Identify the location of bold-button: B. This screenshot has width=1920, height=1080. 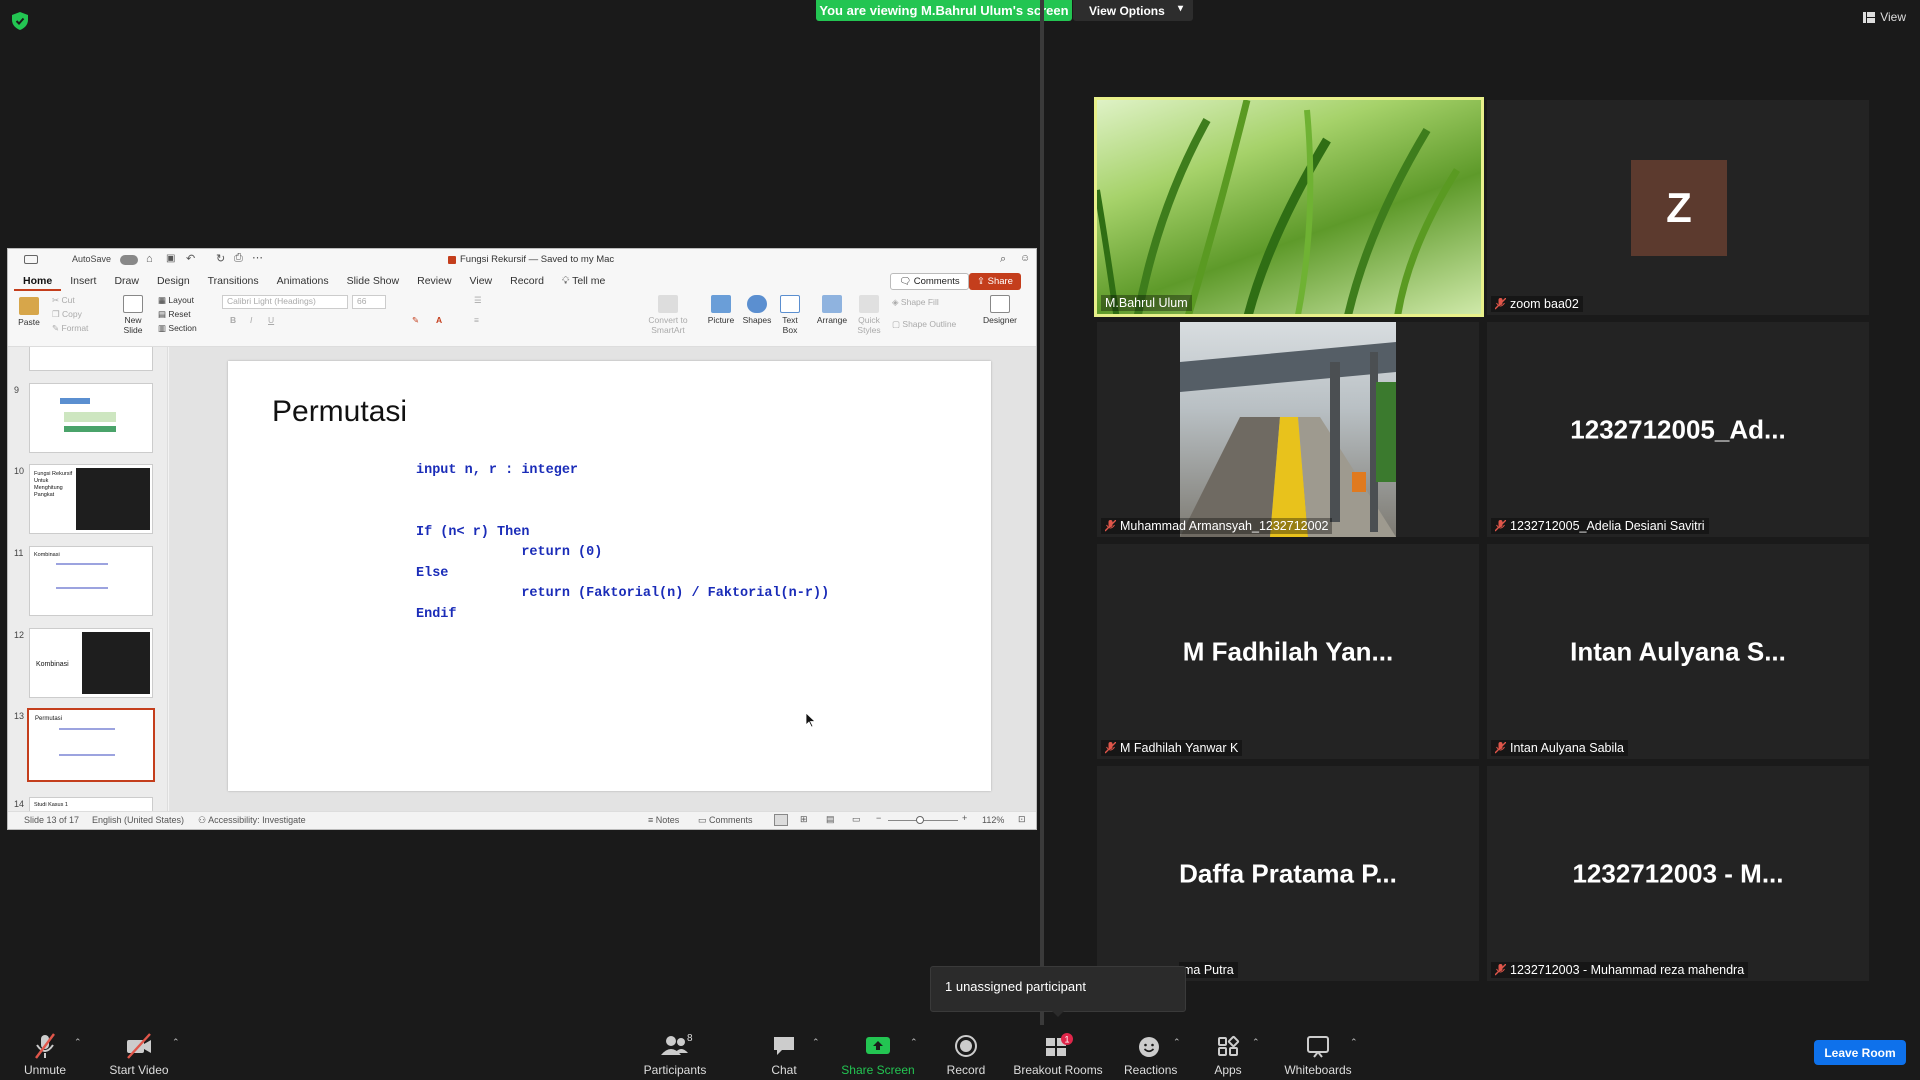
(233, 320).